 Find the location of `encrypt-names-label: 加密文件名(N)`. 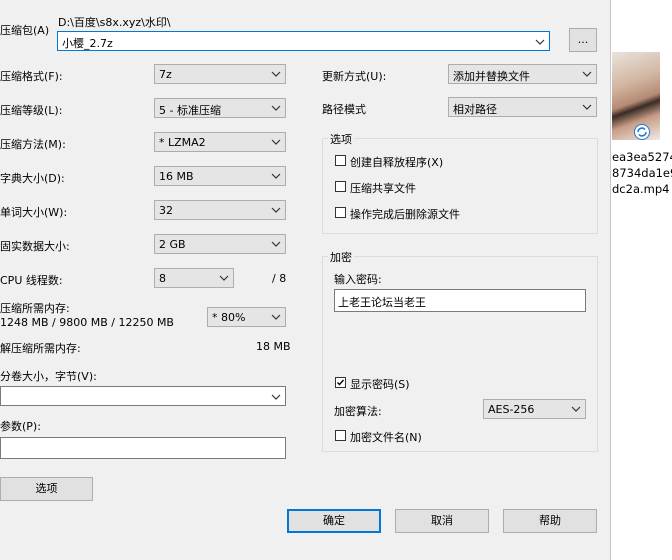

encrypt-names-label: 加密文件名(N) is located at coordinates (386, 437).